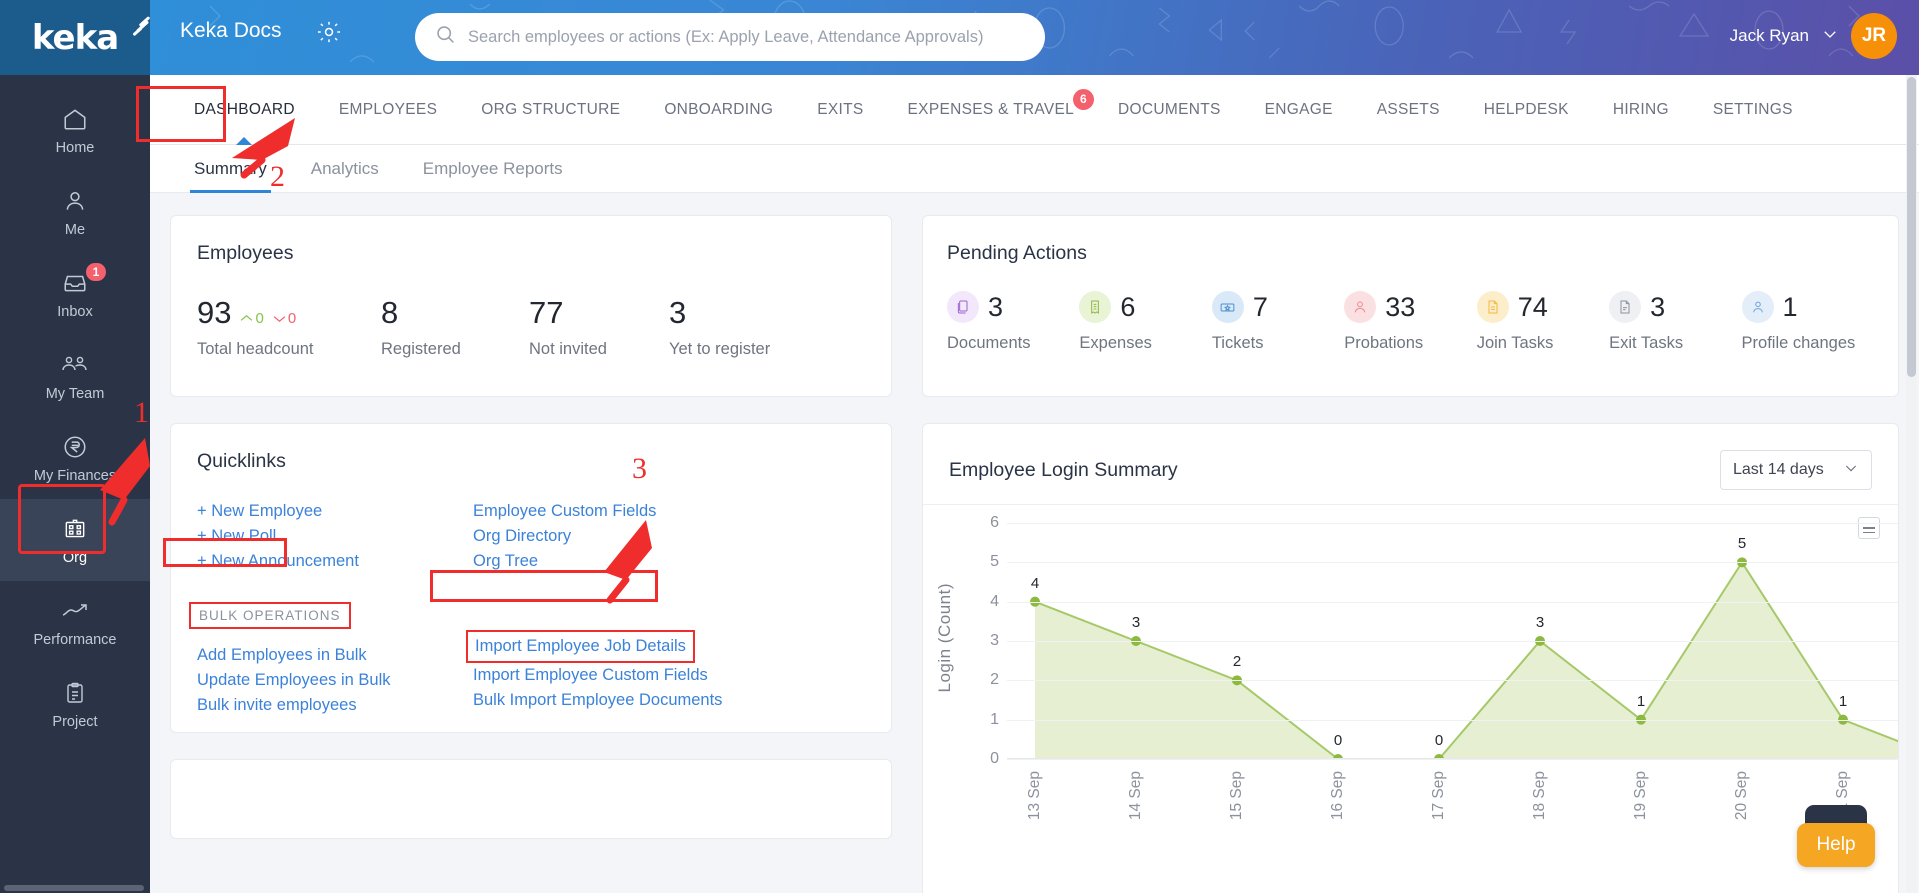 Image resolution: width=1919 pixels, height=893 pixels. I want to click on quicklink-org-directory: Org Directory, so click(611, 536).